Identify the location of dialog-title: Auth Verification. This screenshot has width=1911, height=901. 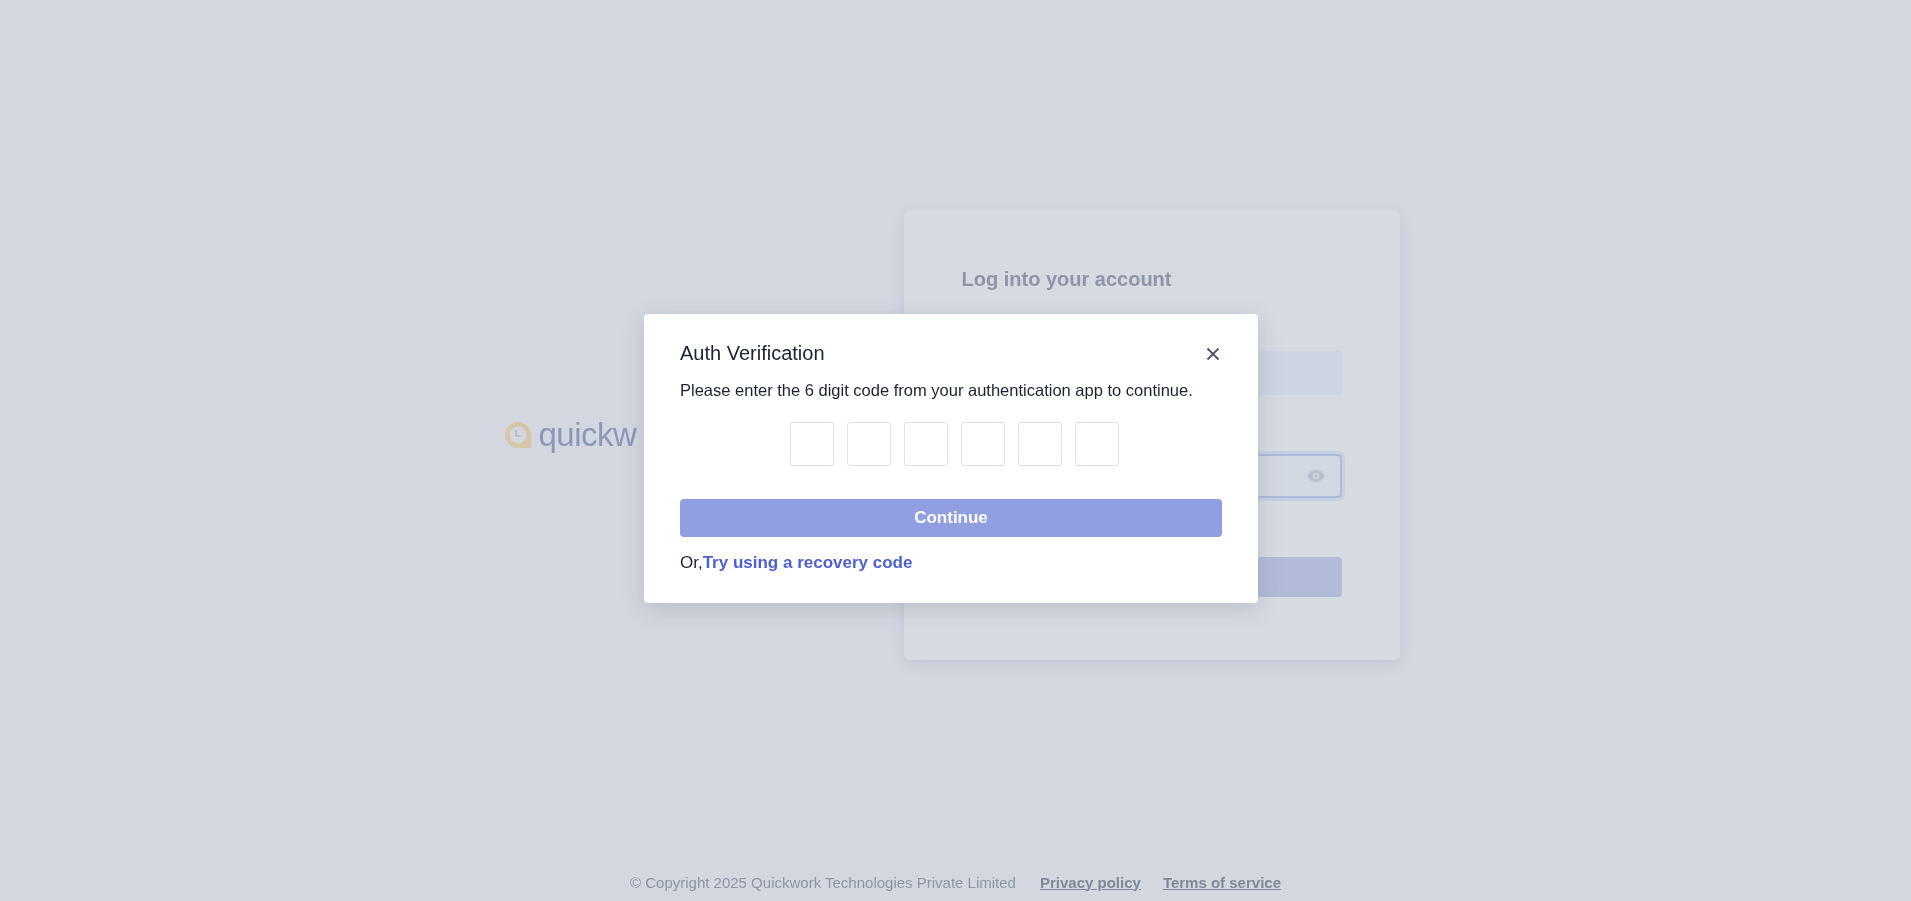
(752, 353).